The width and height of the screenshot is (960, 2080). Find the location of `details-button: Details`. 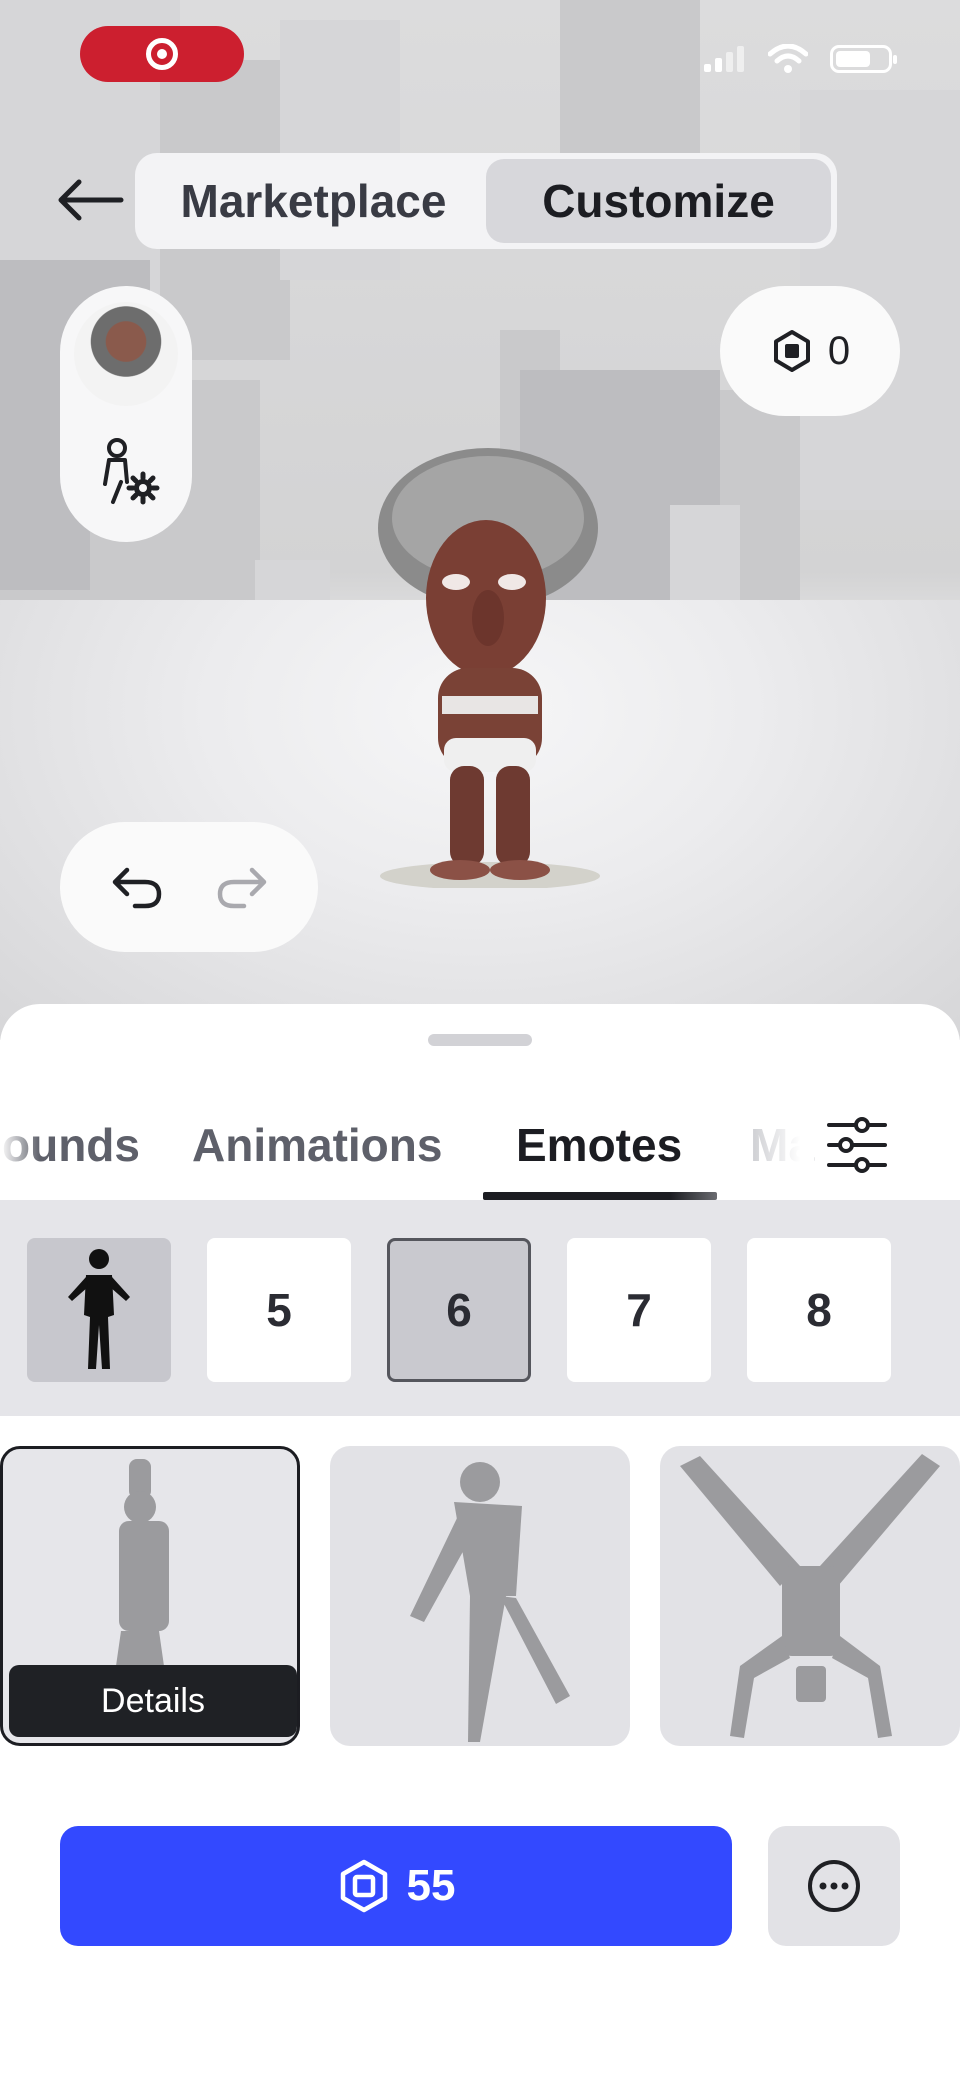

details-button: Details is located at coordinates (153, 1701).